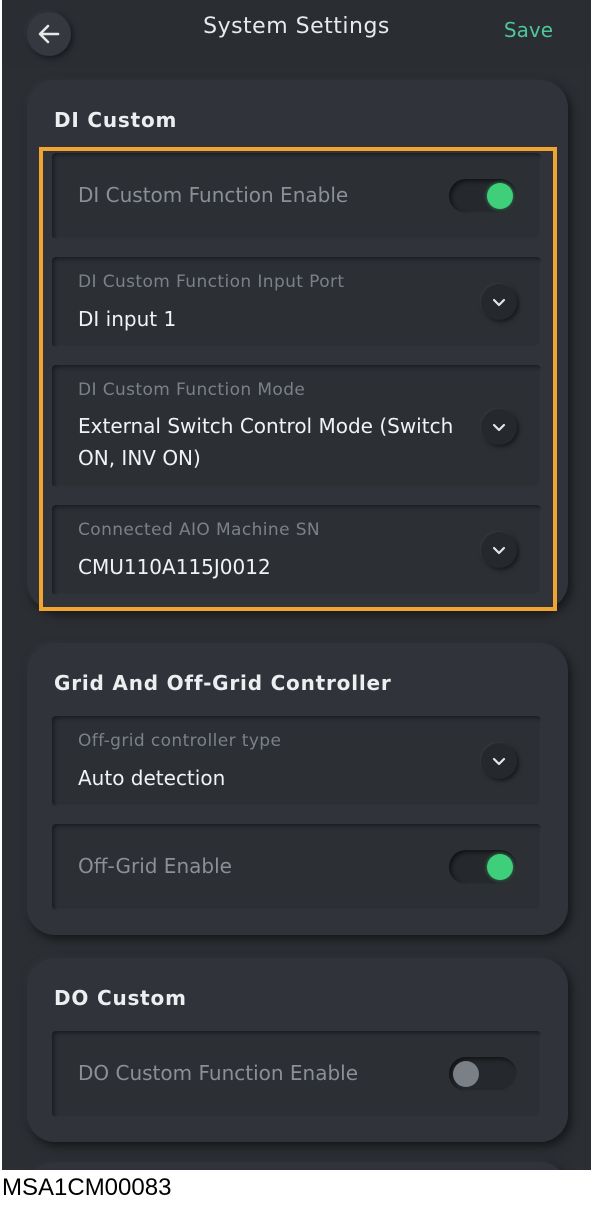  What do you see at coordinates (218, 1073) in the screenshot?
I see `do-custom-enable-label: DO Custom Function Enable` at bounding box center [218, 1073].